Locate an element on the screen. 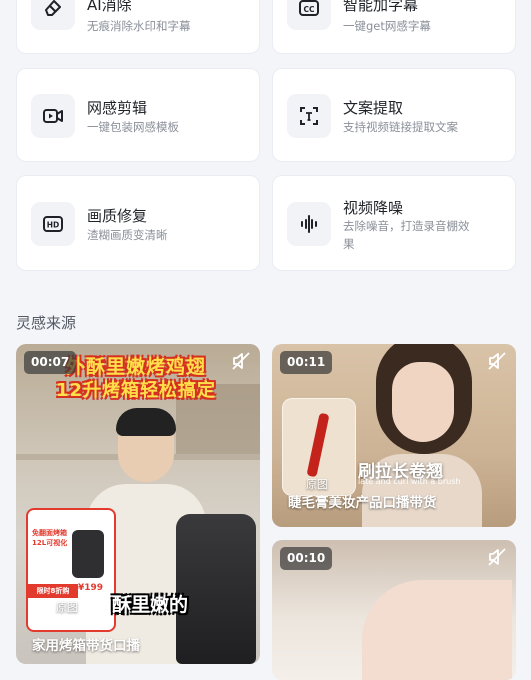 This screenshot has width=531, height=680. hd-icon: HD is located at coordinates (53, 224).